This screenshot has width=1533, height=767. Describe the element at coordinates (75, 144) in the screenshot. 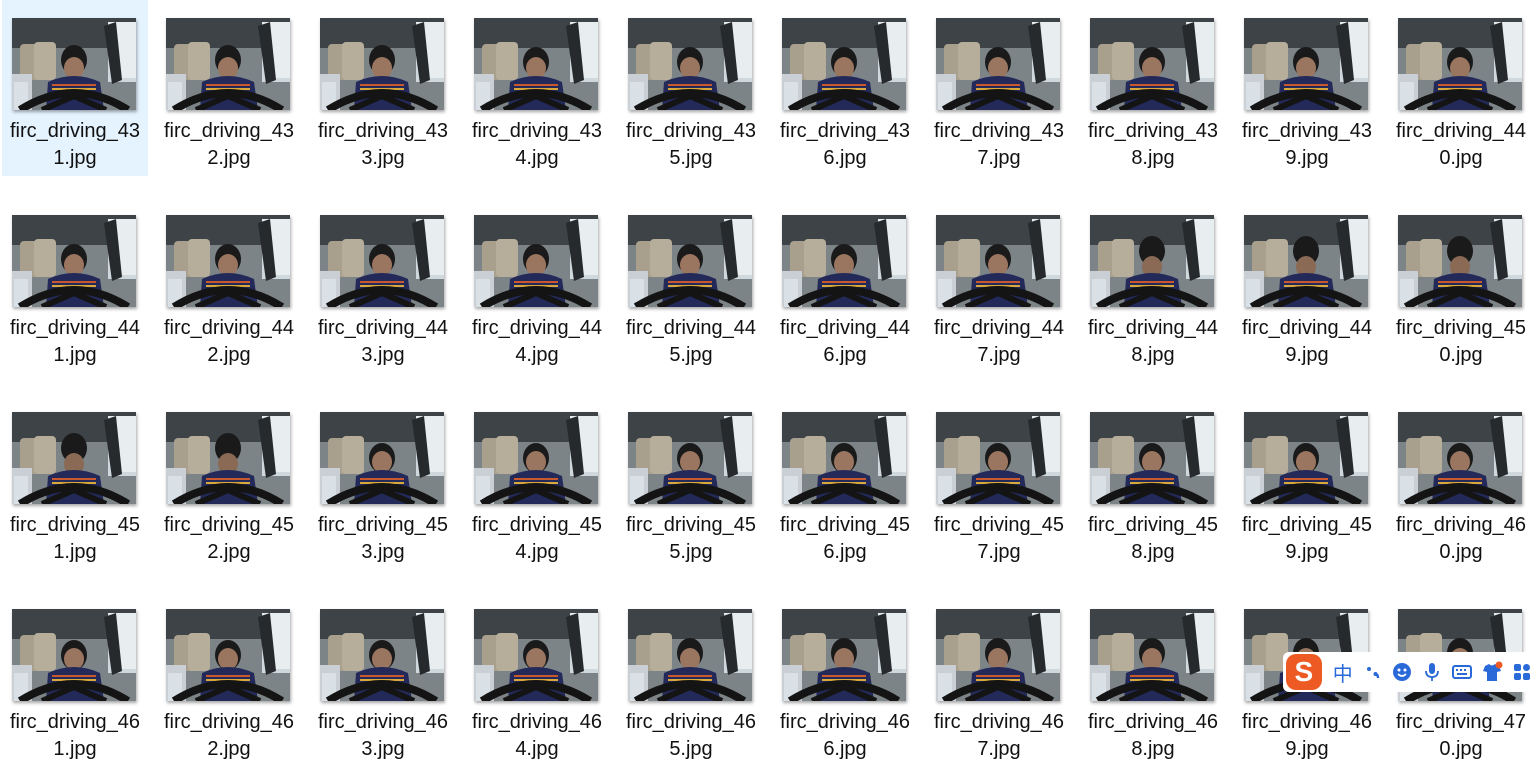

I see `file-name-label: firc_driving_431.jpg` at that location.